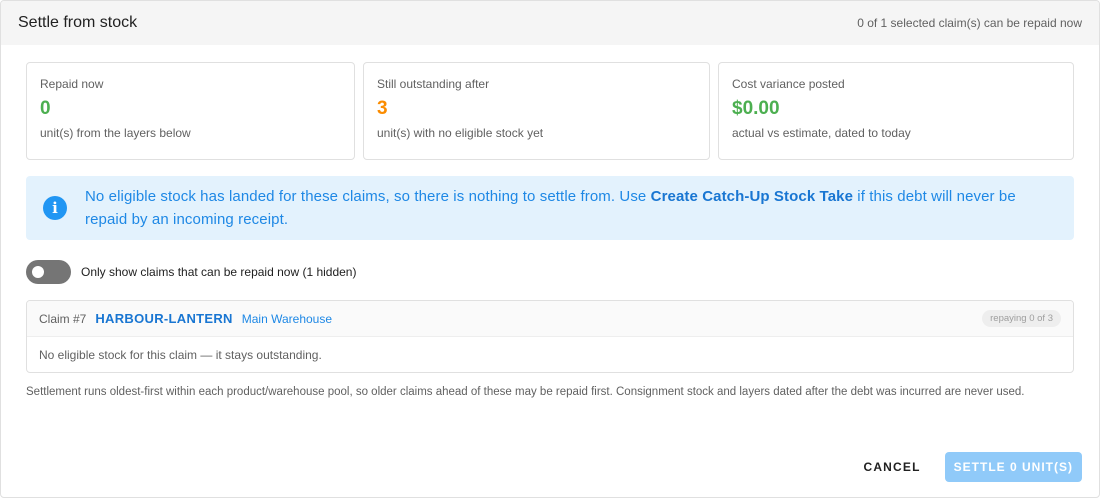 The image size is (1100, 498). What do you see at coordinates (1013, 467) in the screenshot?
I see `settle-units-button: SETTLE 0 UNIT(S)` at bounding box center [1013, 467].